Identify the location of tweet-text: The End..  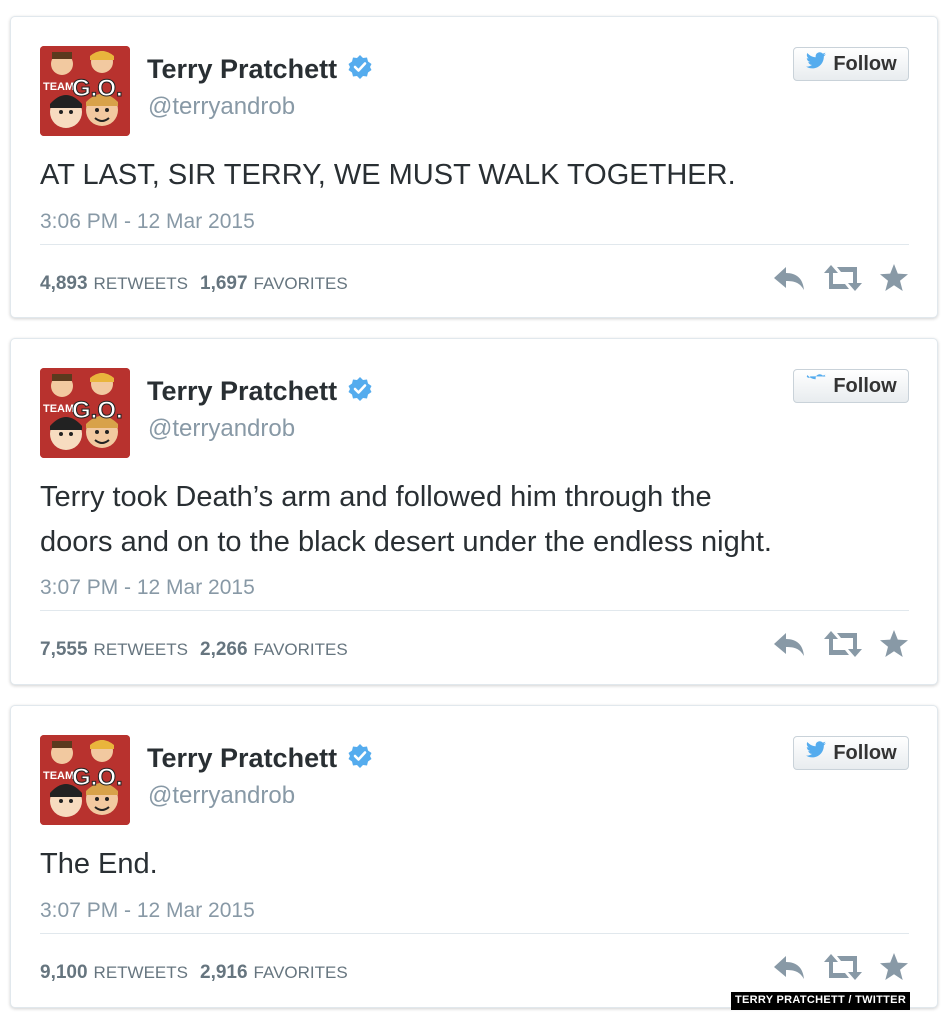
(99, 864).